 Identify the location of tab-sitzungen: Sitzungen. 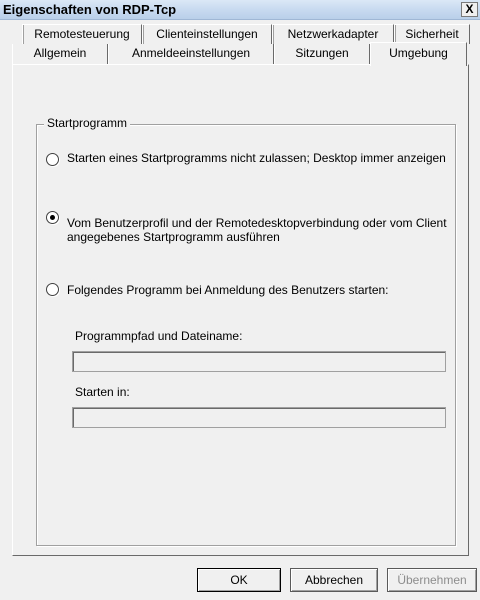
(322, 54).